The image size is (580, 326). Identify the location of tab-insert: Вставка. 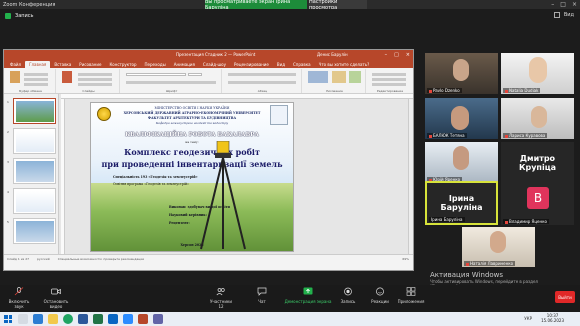
(62, 64).